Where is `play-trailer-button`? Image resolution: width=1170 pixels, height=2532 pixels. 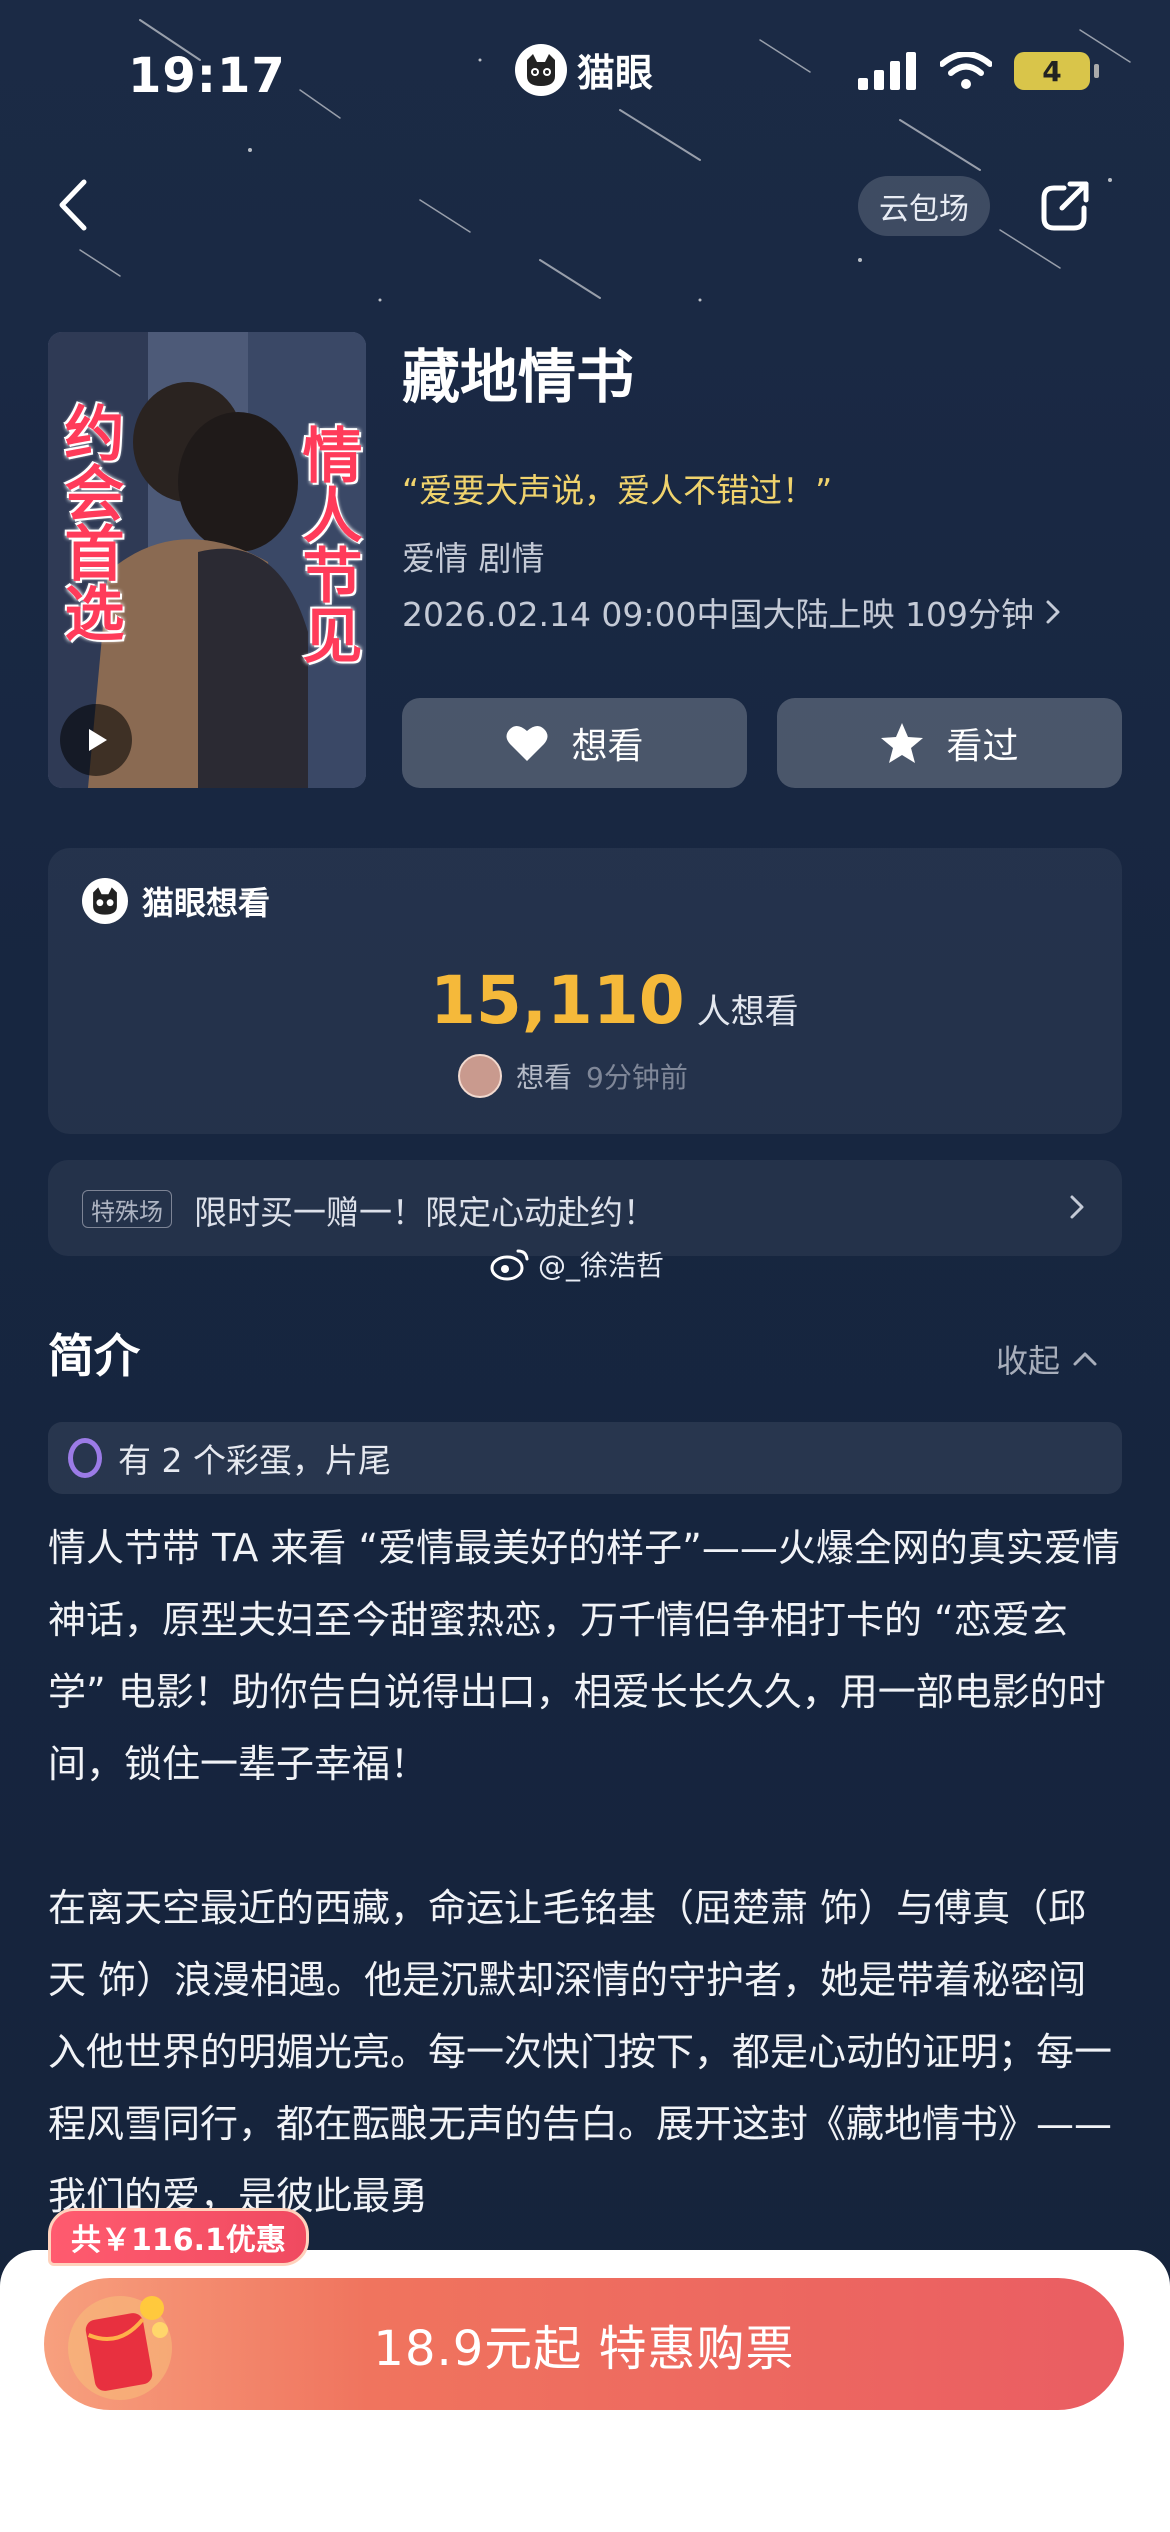
play-trailer-button is located at coordinates (96, 740).